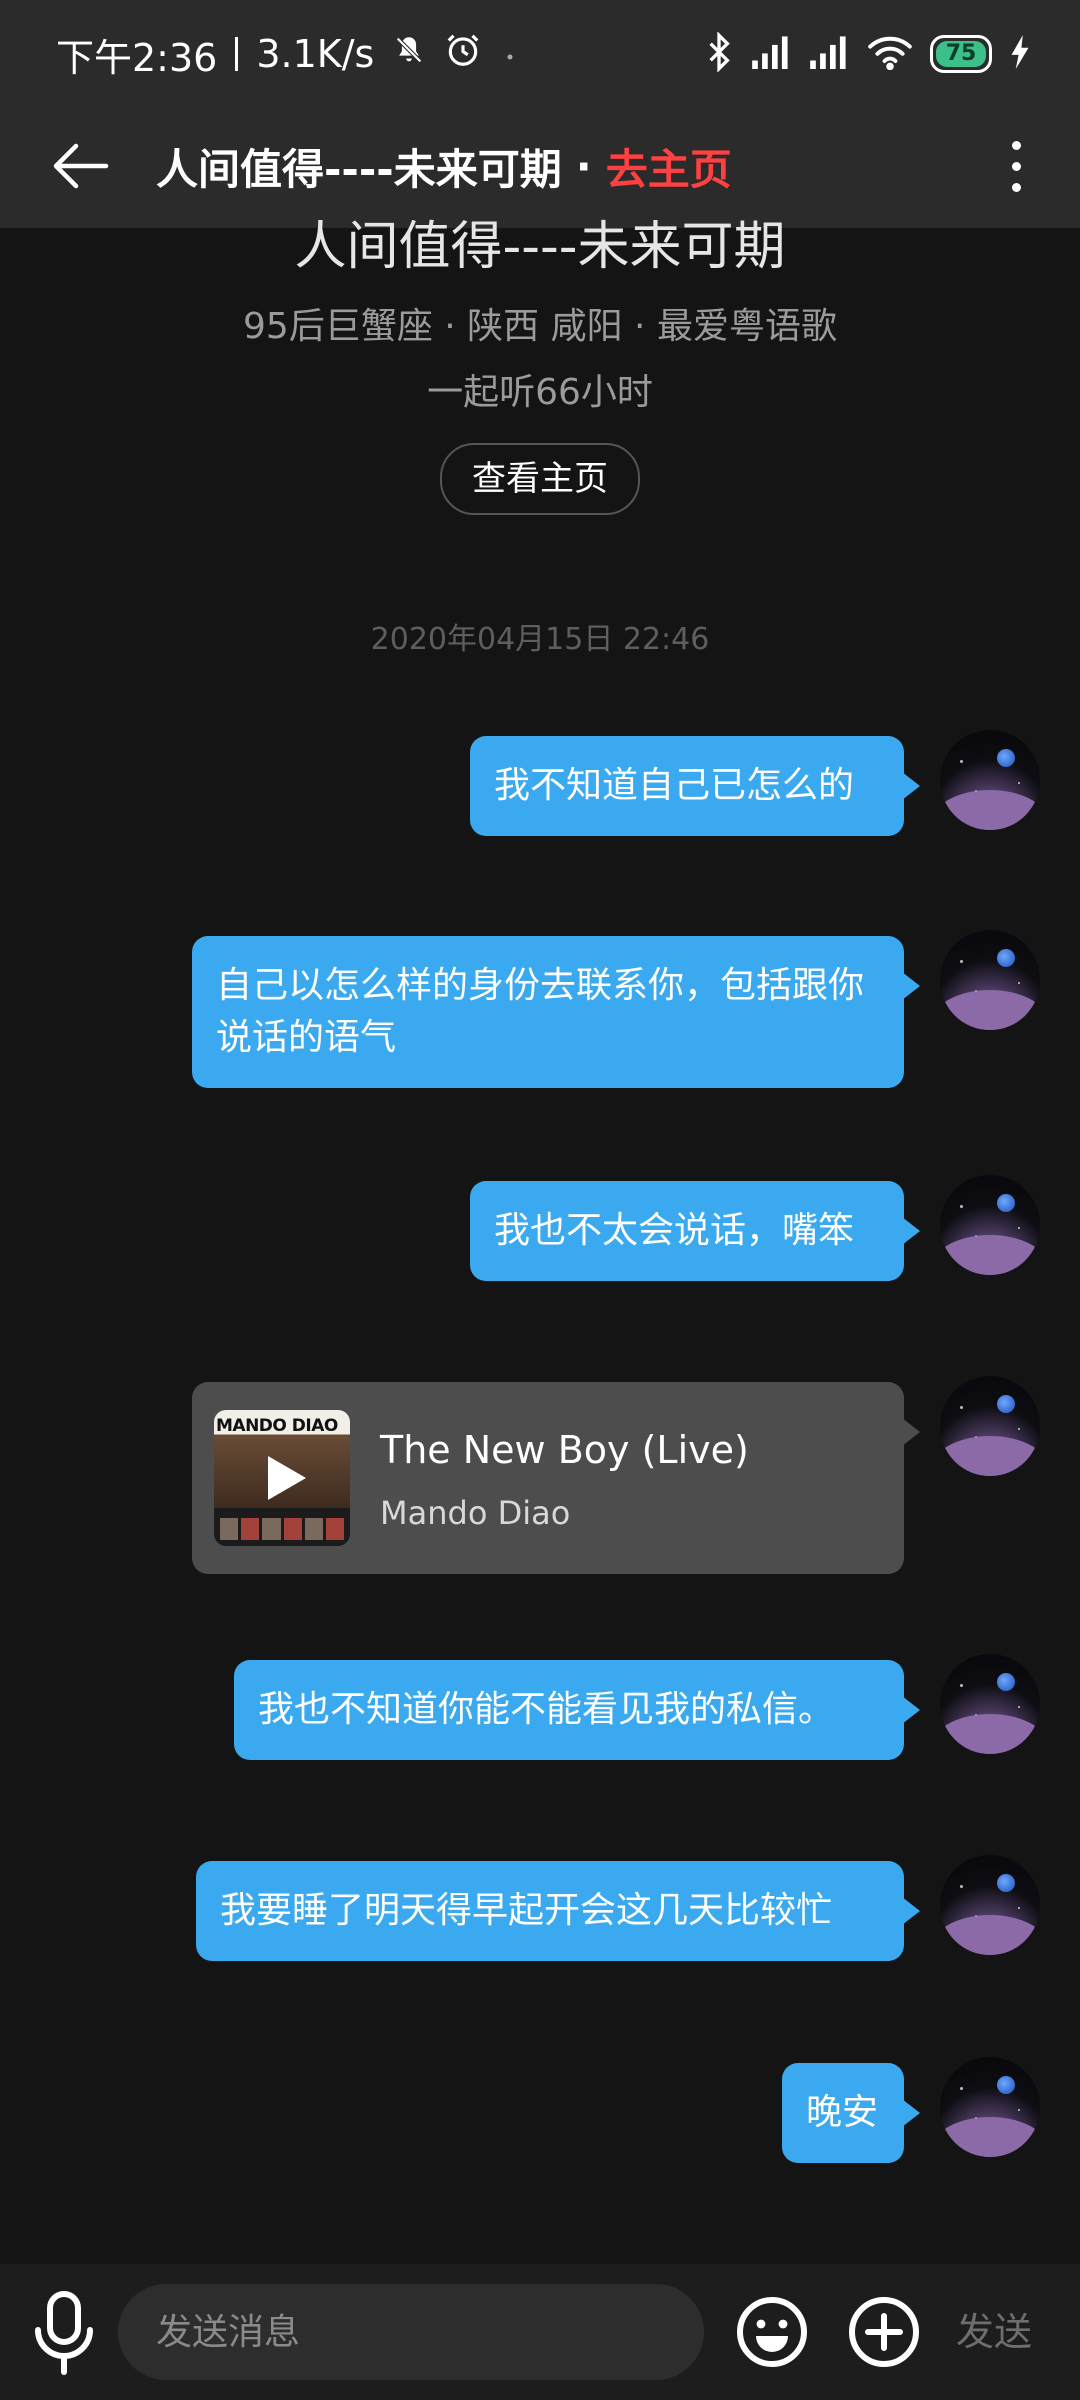 Image resolution: width=1080 pixels, height=2400 pixels. I want to click on voice-input-button, so click(64, 2332).